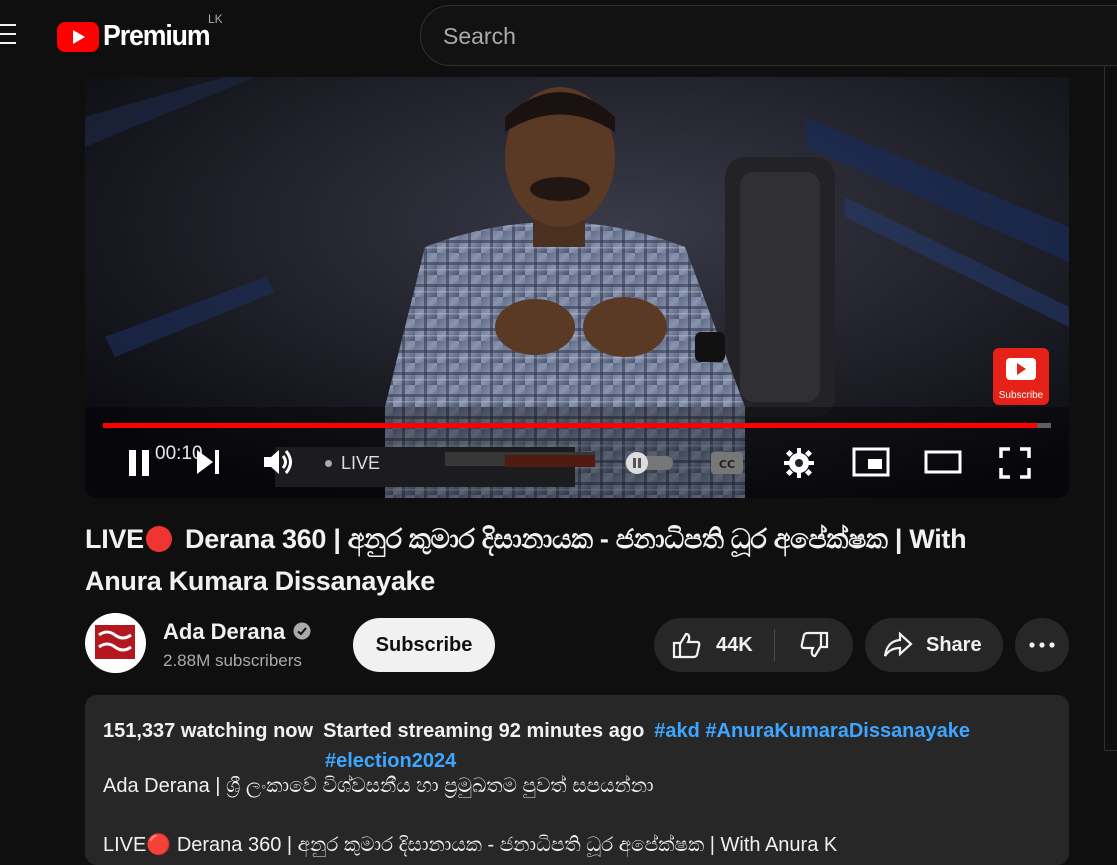 This screenshot has width=1117, height=865. I want to click on search-box, so click(768, 35).